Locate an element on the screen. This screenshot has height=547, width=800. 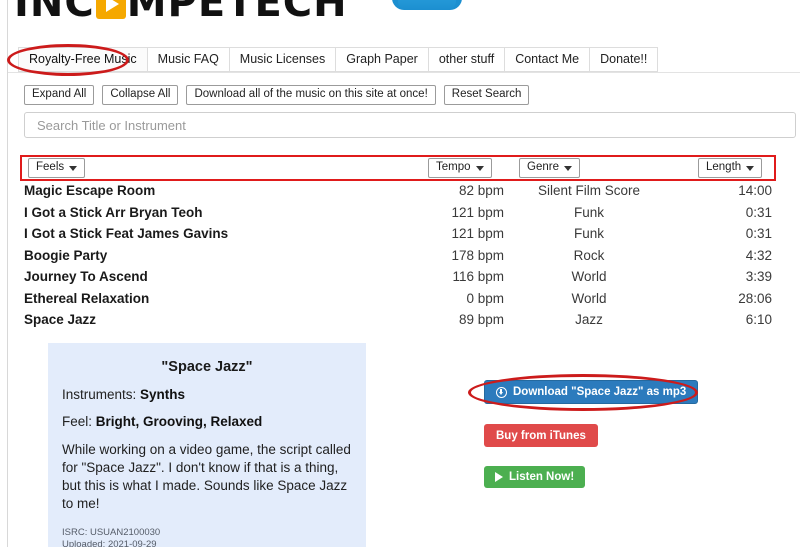
track-length: 6:10 is located at coordinates (758, 320).